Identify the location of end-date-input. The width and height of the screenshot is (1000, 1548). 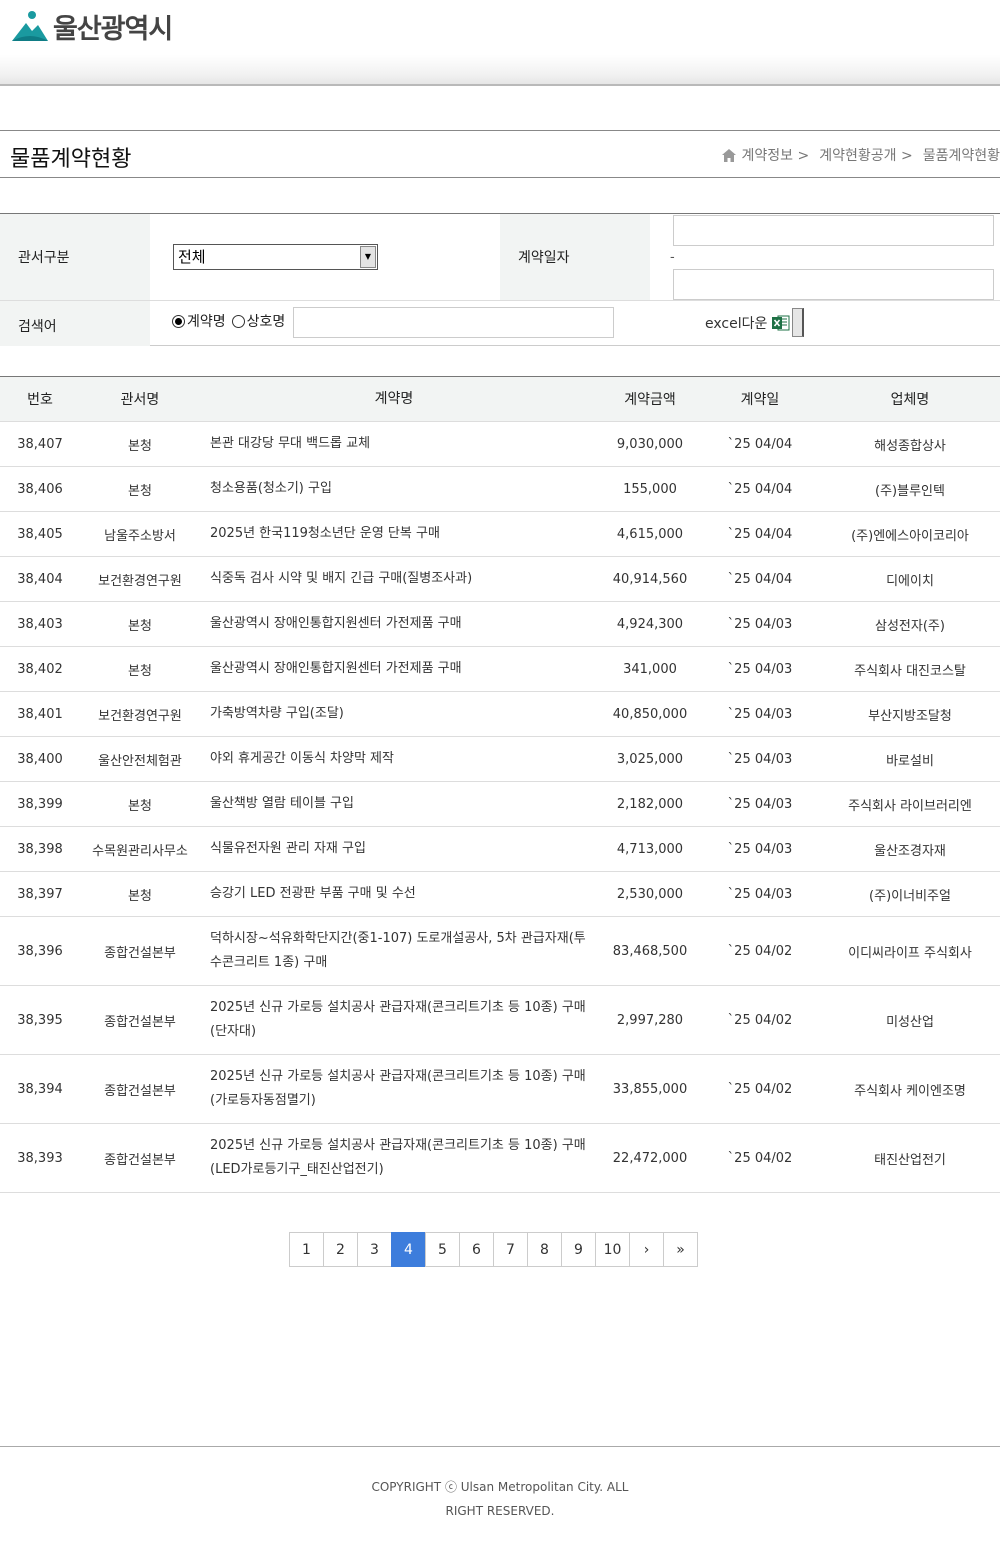
(833, 284).